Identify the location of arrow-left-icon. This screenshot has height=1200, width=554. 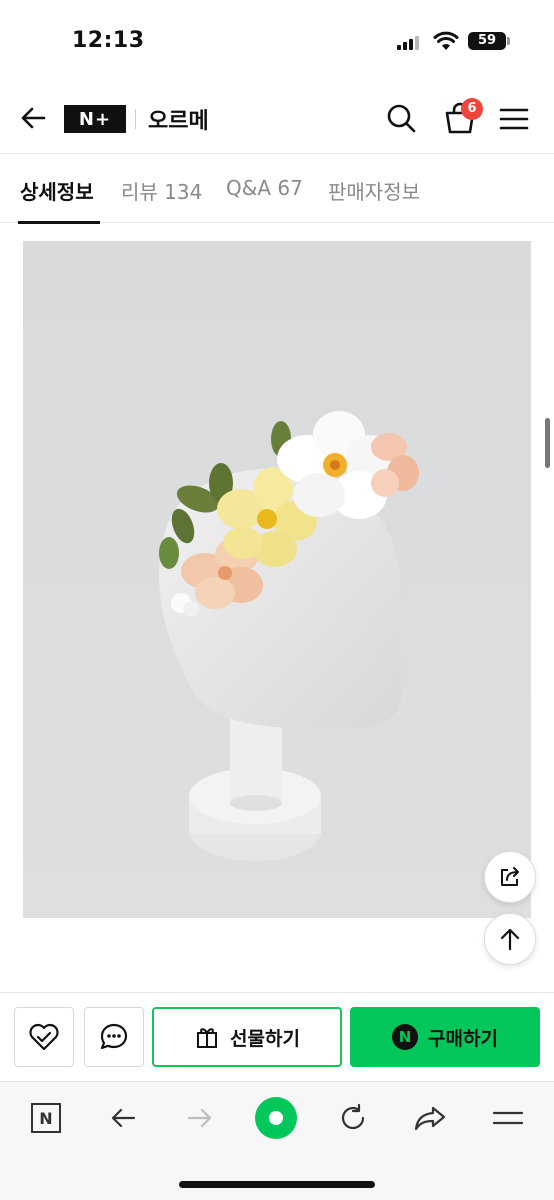
(123, 1118).